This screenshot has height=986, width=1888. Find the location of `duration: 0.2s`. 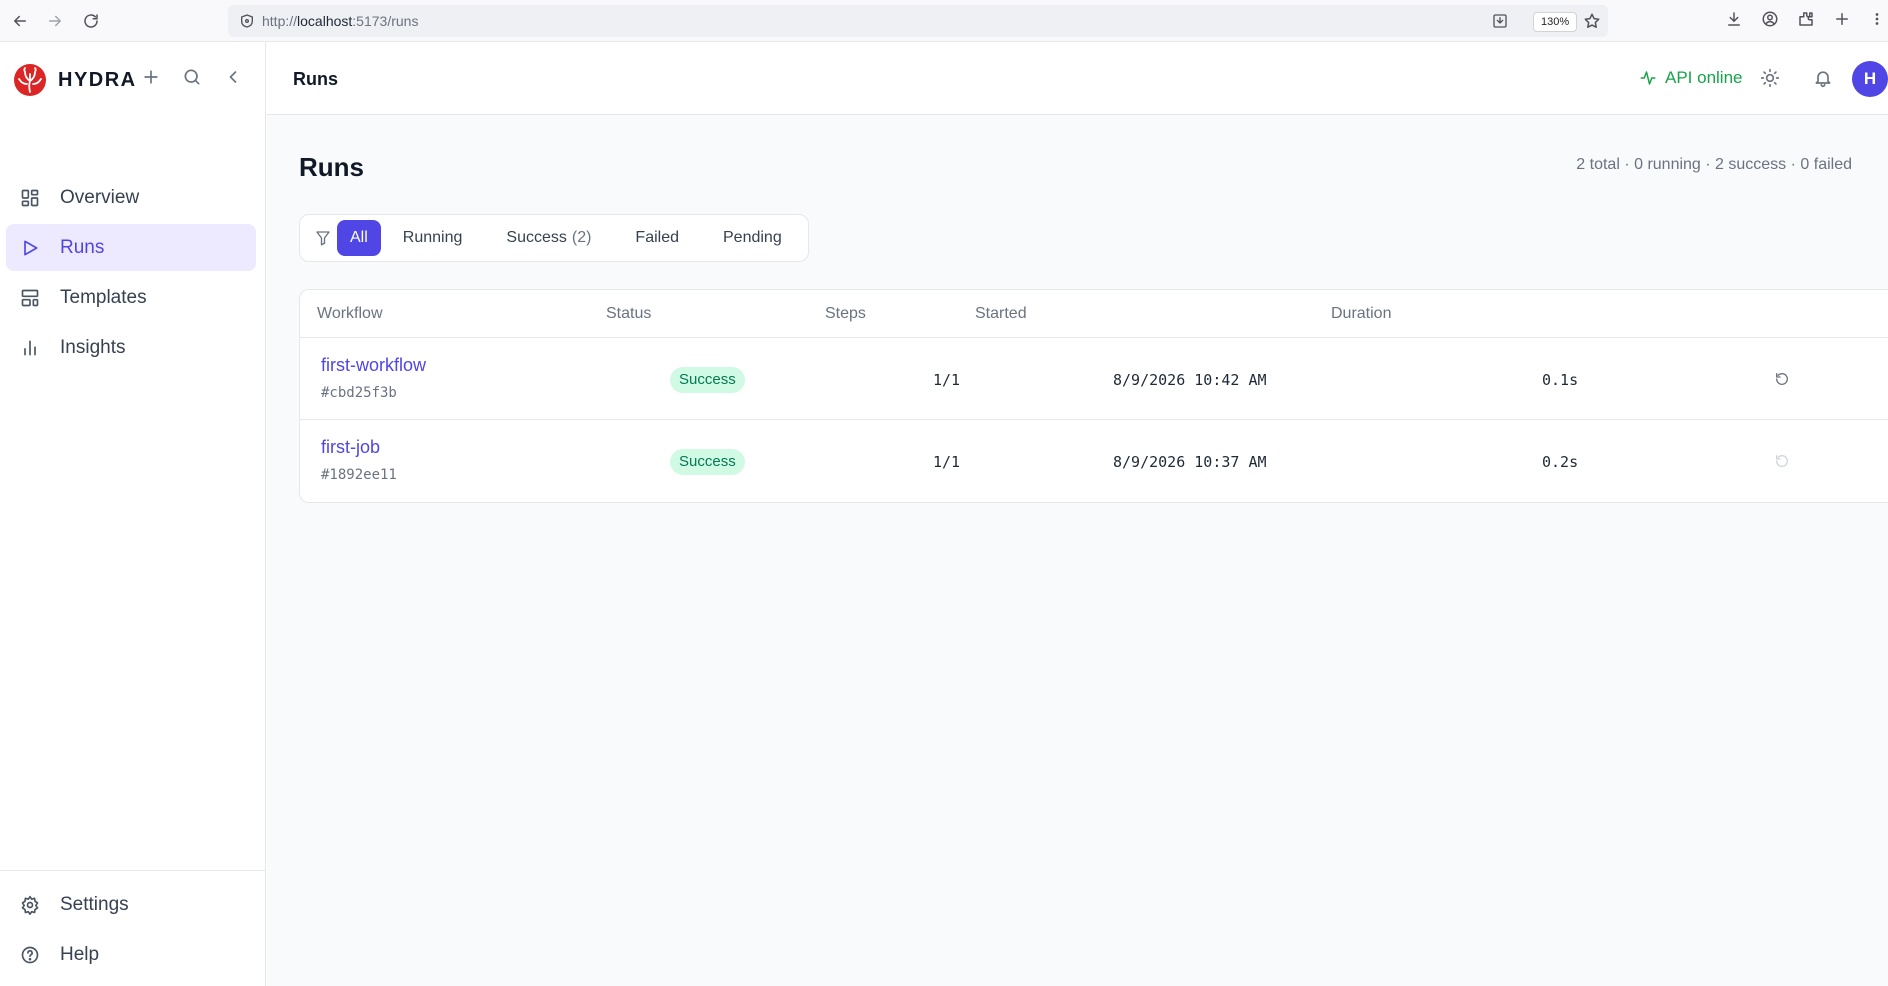

duration: 0.2s is located at coordinates (1560, 462).